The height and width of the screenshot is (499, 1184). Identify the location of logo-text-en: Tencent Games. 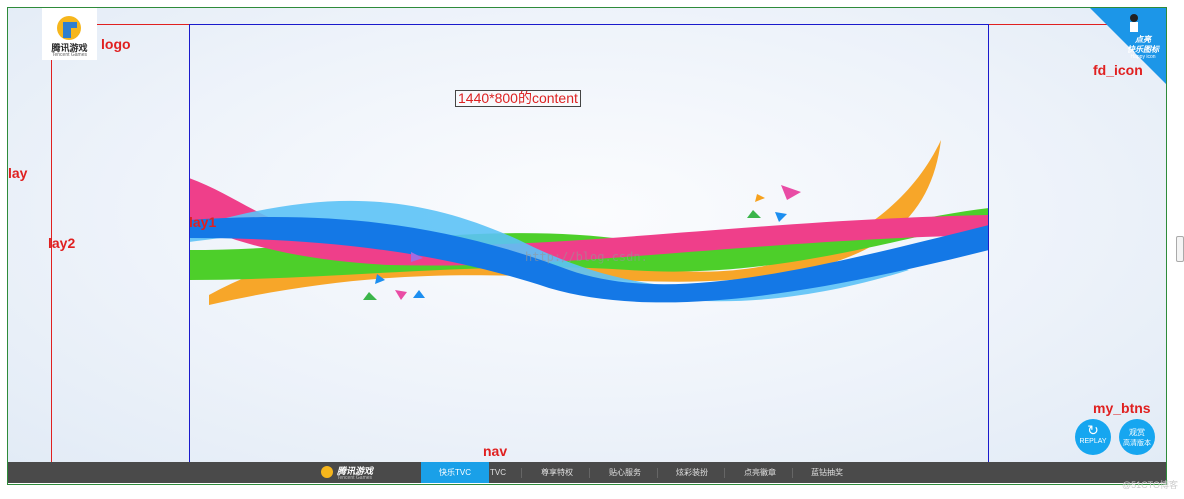
(69, 55).